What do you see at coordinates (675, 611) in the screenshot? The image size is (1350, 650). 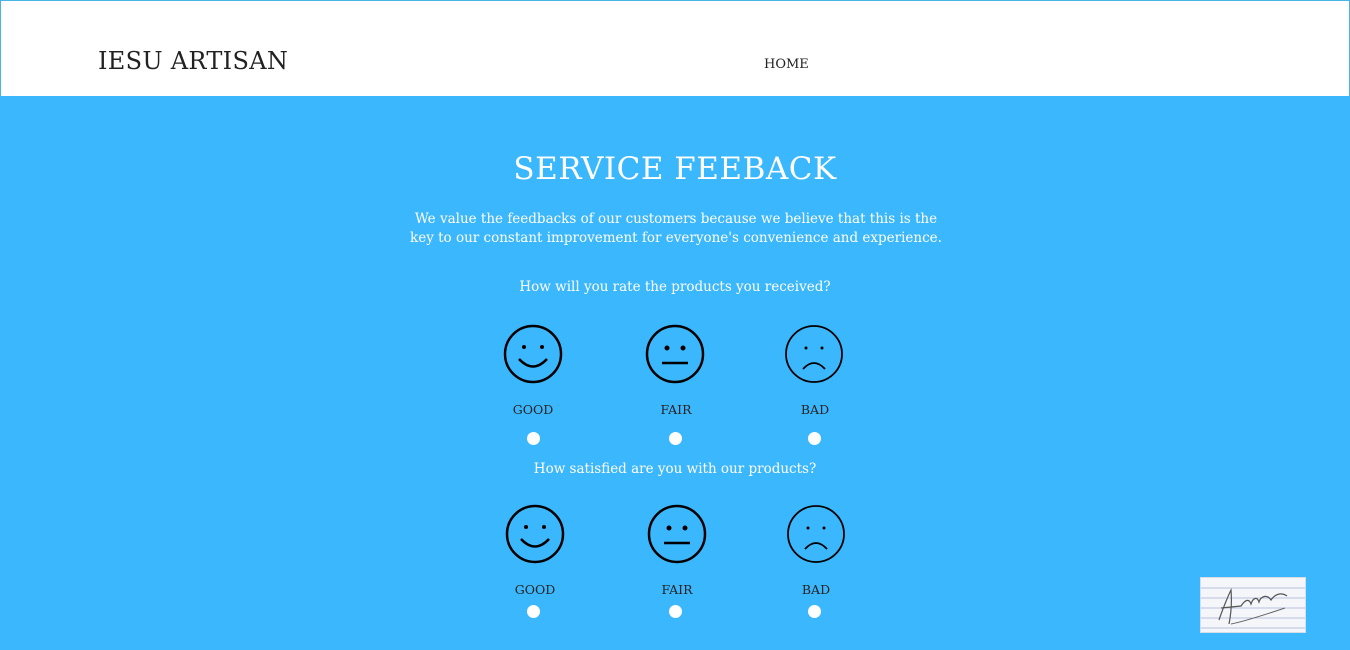 I see `radio-q2-fair` at bounding box center [675, 611].